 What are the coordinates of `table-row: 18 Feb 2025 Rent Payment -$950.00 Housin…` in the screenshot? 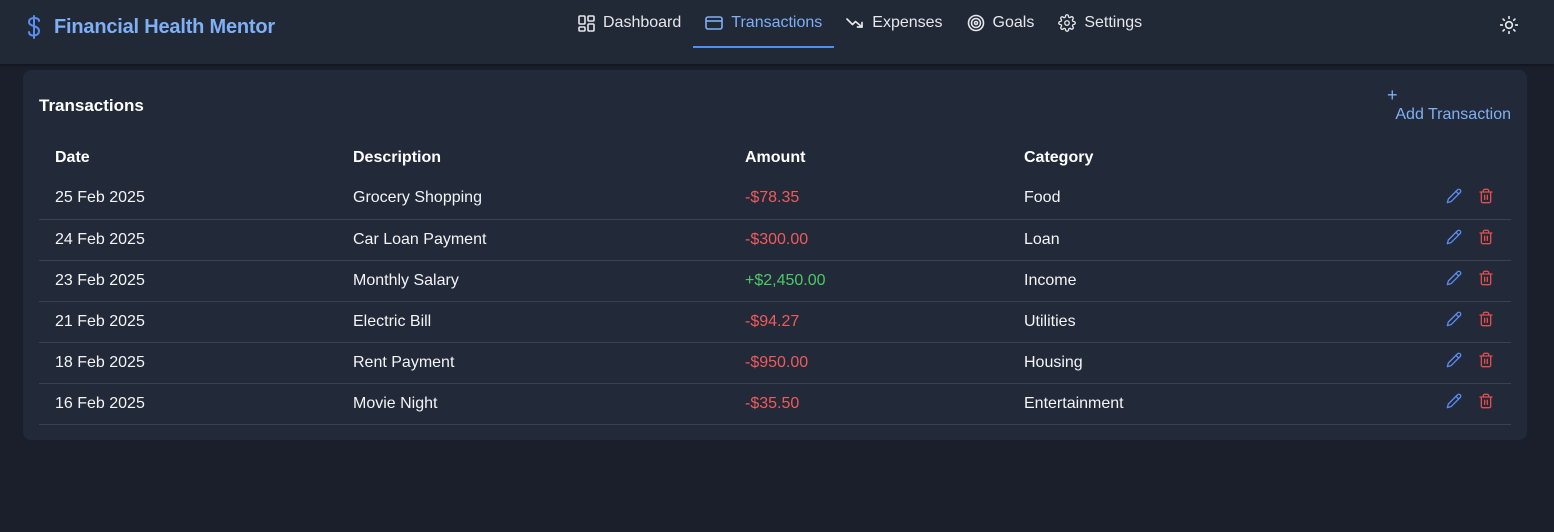 It's located at (775, 363).